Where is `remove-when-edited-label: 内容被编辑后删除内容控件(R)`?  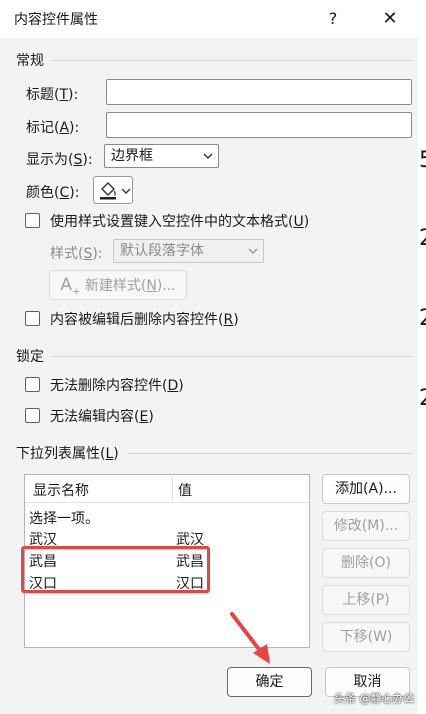 remove-when-edited-label: 内容被编辑后删除内容控件(R) is located at coordinates (144, 320).